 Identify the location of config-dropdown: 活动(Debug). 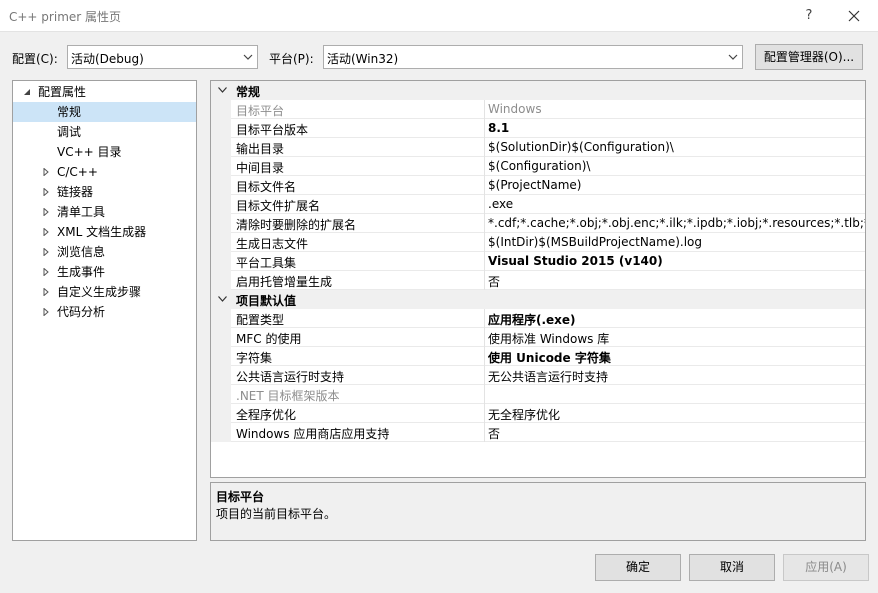
(162, 57).